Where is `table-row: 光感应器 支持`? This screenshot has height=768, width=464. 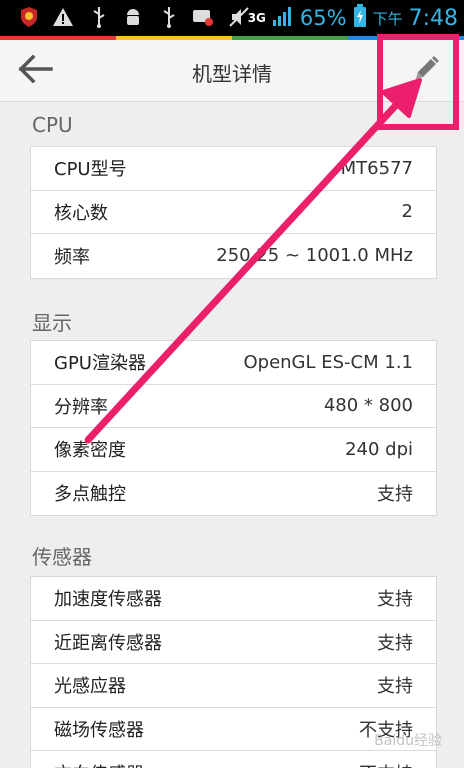 table-row: 光感应器 支持 is located at coordinates (233, 686).